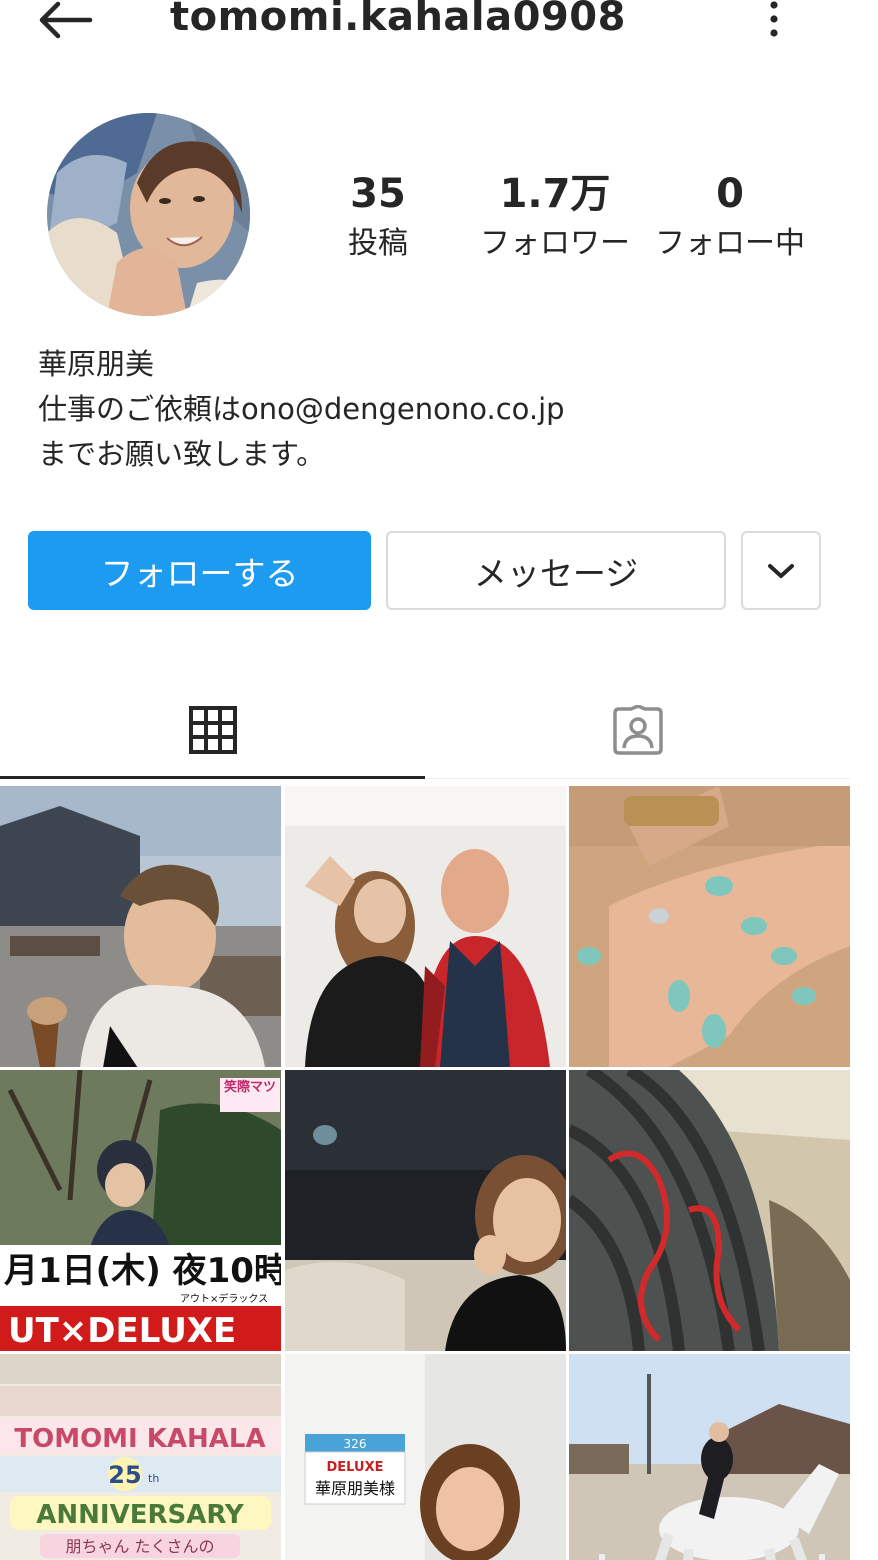 The width and height of the screenshot is (878, 1560). Describe the element at coordinates (250, 1087) in the screenshot. I see `post-badge-text: 笑際マツ` at that location.